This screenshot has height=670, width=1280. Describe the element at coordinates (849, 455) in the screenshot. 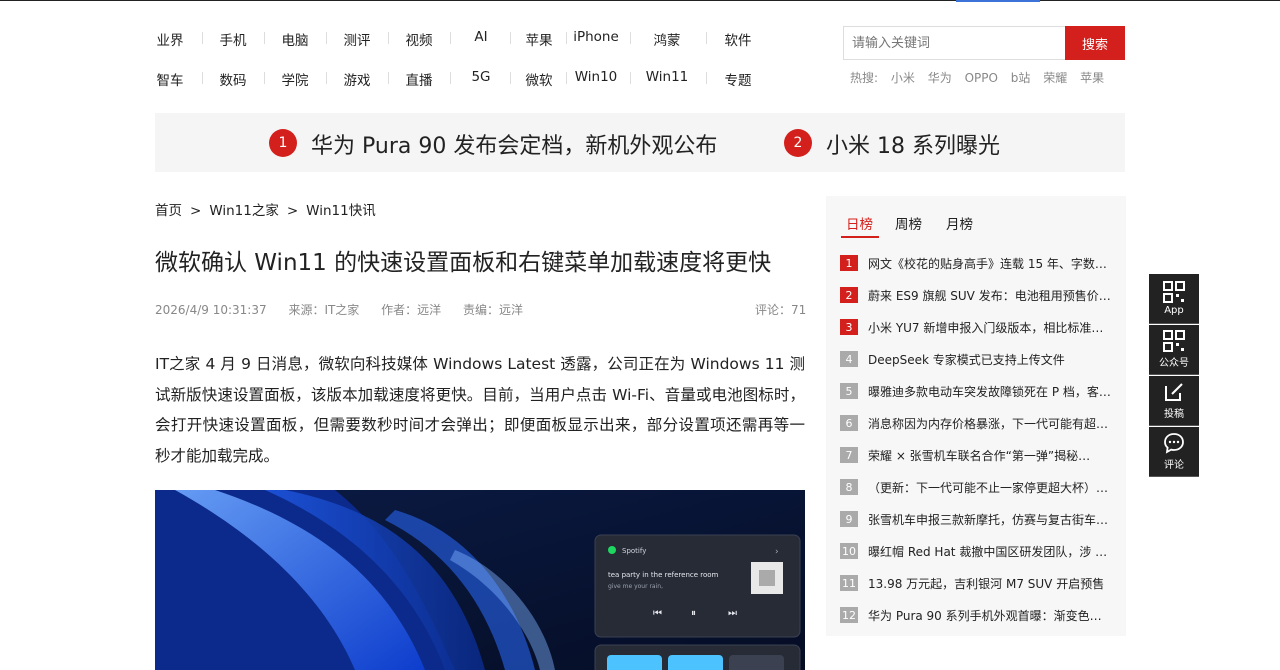

I see `rank-badge: 7` at that location.